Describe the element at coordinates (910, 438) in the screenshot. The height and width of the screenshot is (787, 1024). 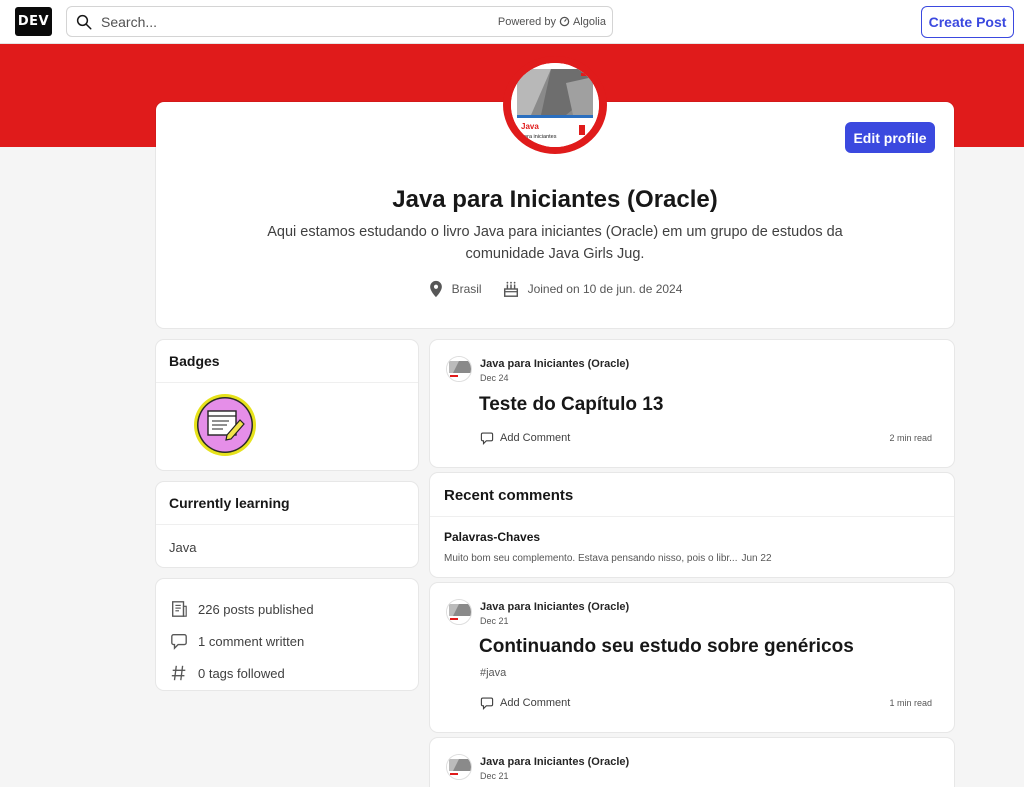
I see `read-time: 2 min read` at that location.